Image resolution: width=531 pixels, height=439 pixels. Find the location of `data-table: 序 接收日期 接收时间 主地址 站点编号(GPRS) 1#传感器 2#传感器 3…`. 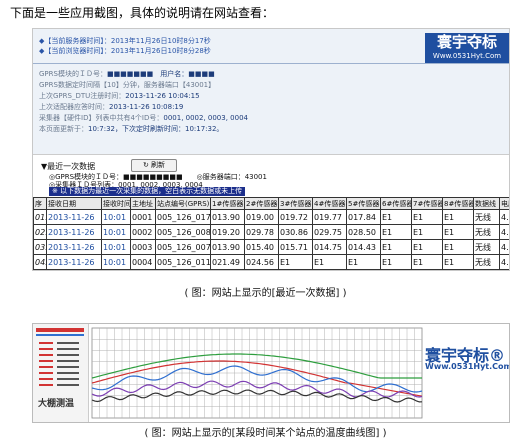

data-table: 序 接收日期 接收时间 主地址 站点编号(GPRS) 1#传感器 2#传感器 3… is located at coordinates (271, 233).